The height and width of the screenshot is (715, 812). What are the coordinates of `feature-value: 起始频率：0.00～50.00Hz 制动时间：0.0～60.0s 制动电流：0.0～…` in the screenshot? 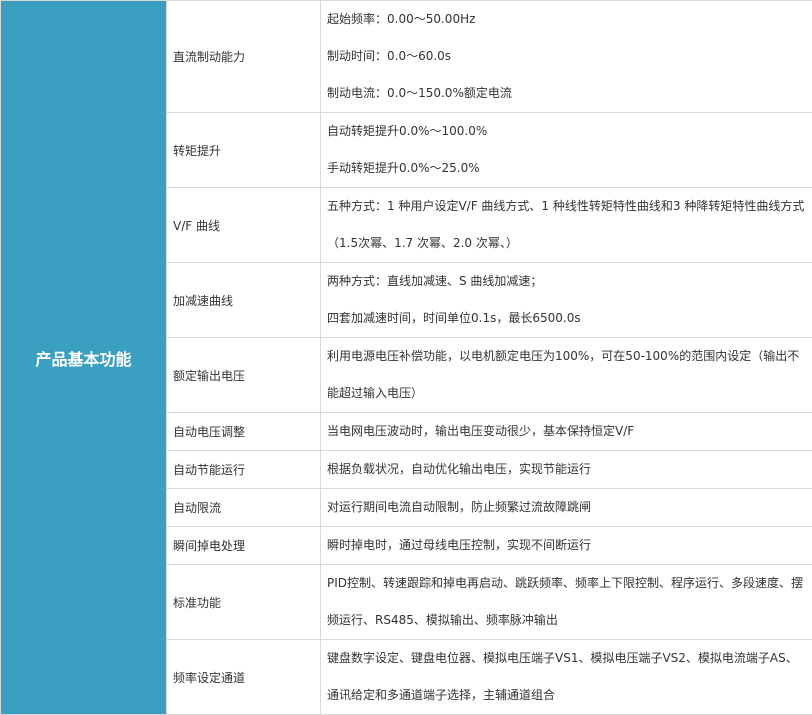 It's located at (566, 56).